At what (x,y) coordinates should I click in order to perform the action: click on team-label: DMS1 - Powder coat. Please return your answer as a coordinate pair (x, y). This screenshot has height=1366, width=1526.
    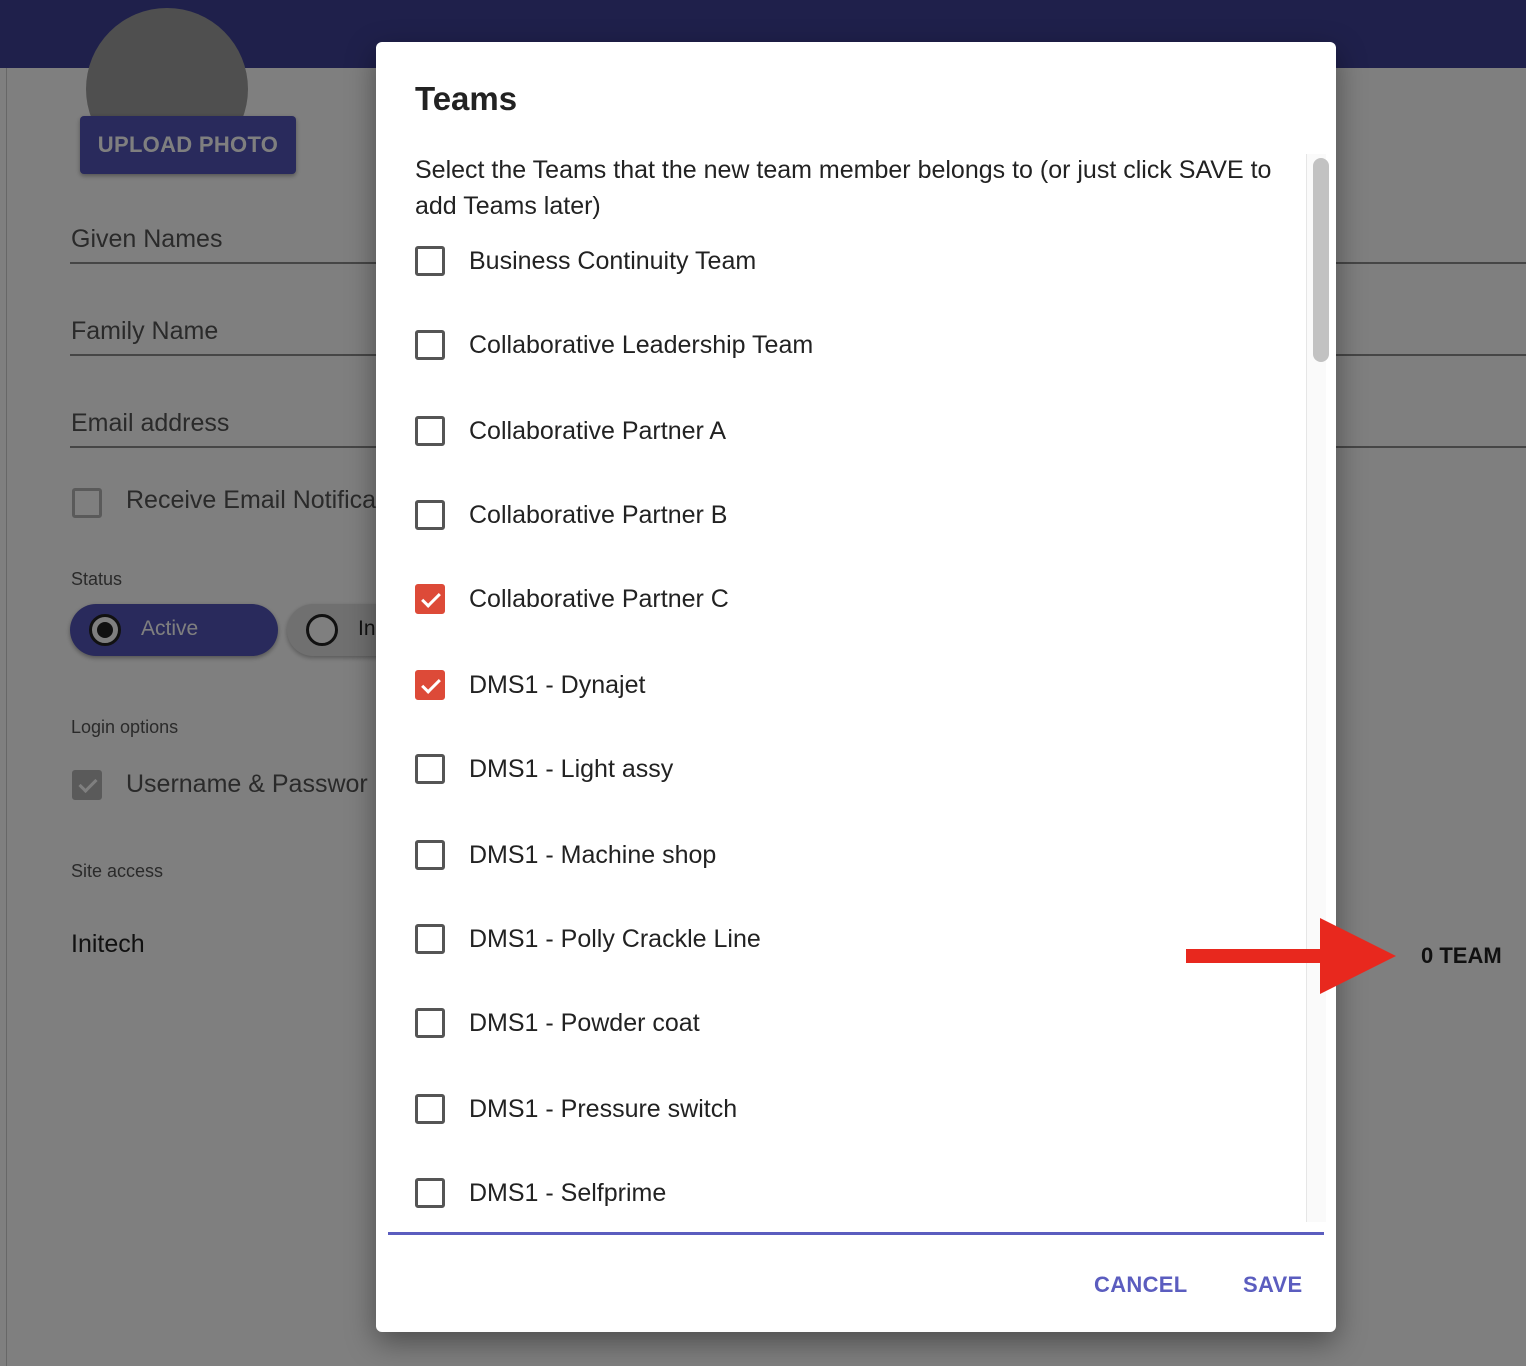
    Looking at the image, I should click on (584, 1023).